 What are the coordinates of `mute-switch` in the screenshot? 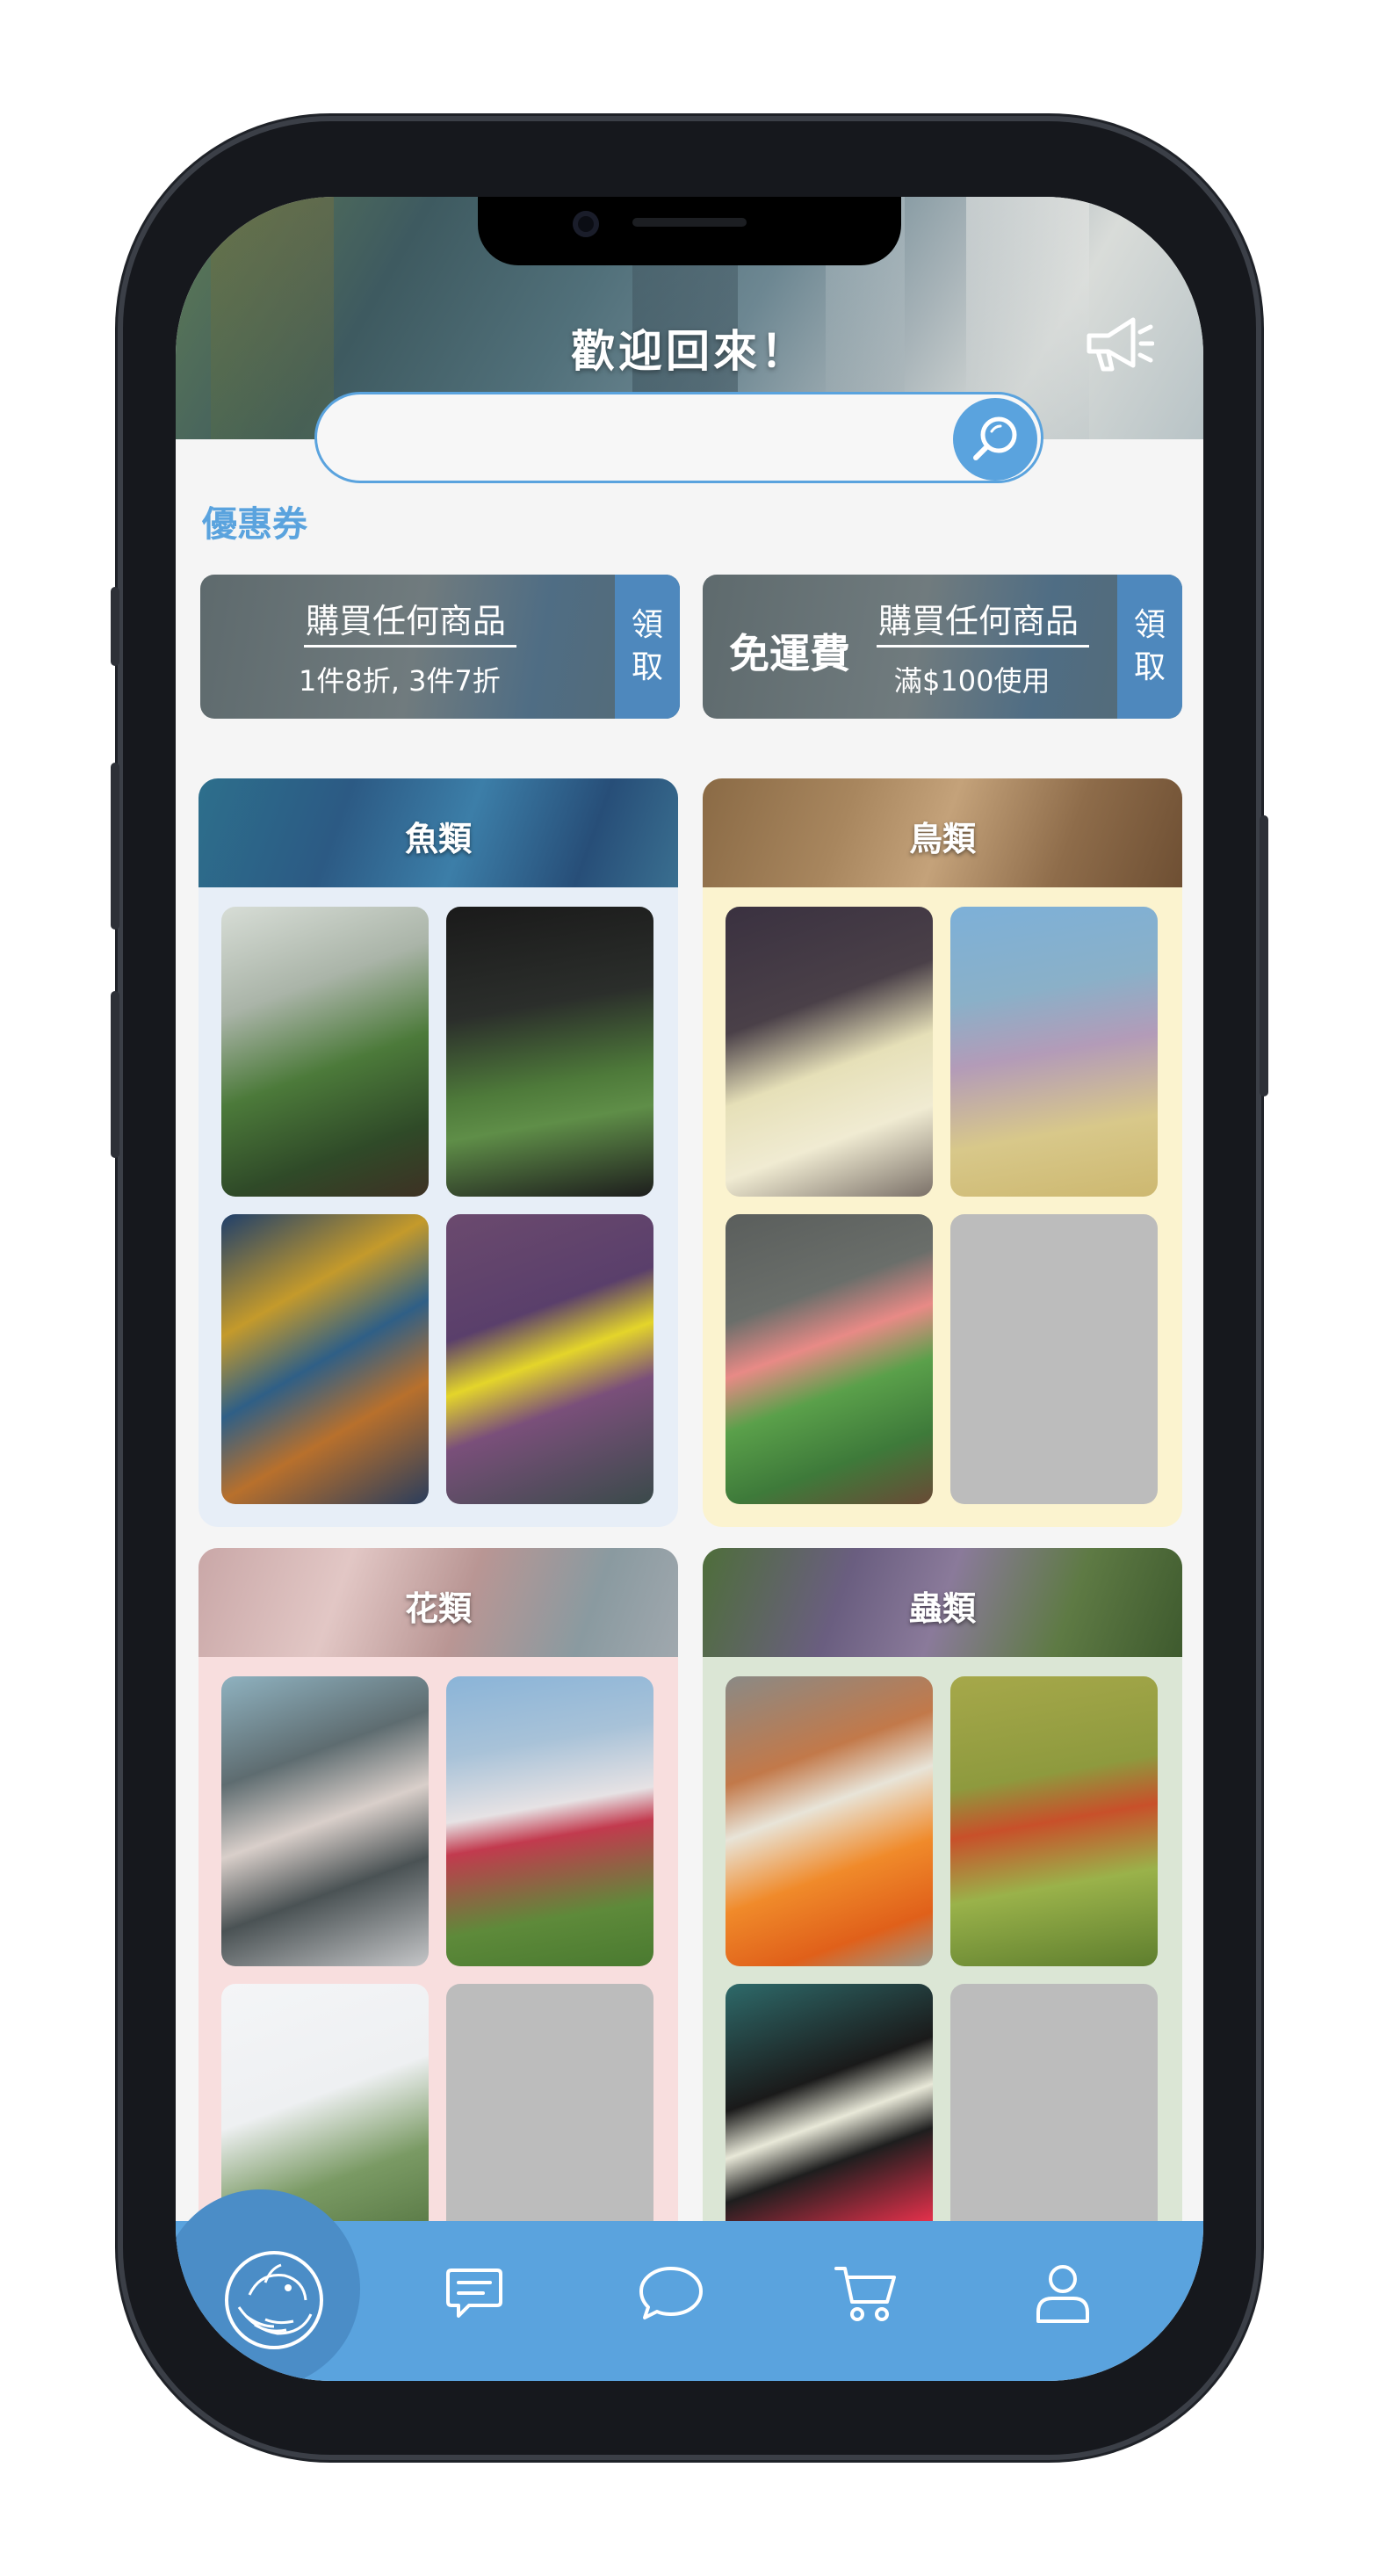 It's located at (115, 626).